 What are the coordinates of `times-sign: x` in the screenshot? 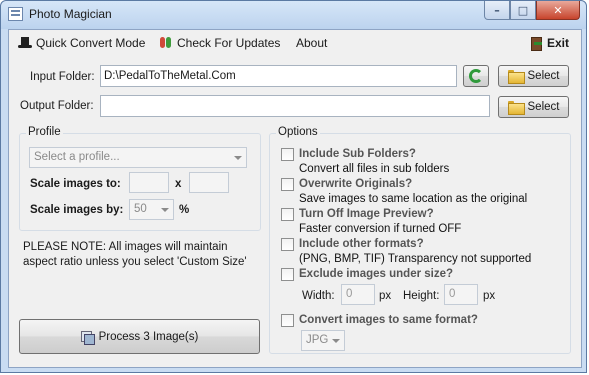 It's located at (178, 184).